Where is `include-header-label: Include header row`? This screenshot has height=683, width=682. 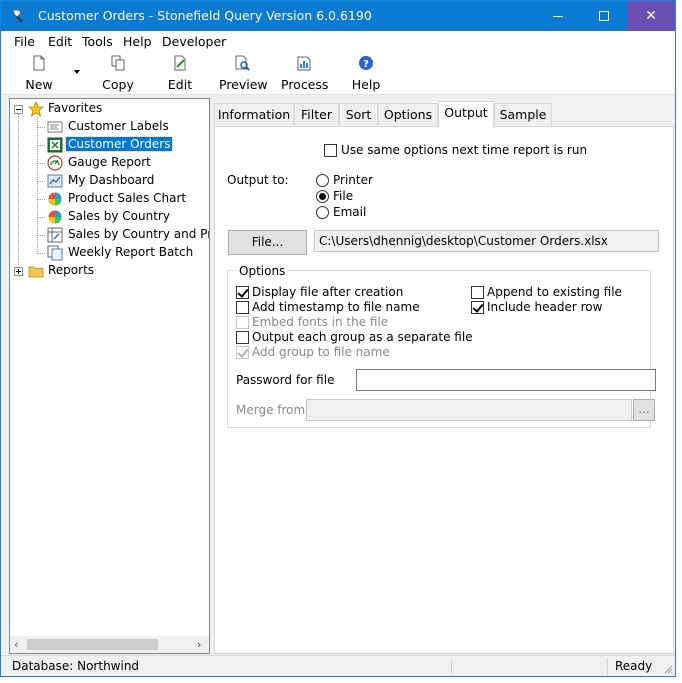
include-header-label: Include header row is located at coordinates (544, 307).